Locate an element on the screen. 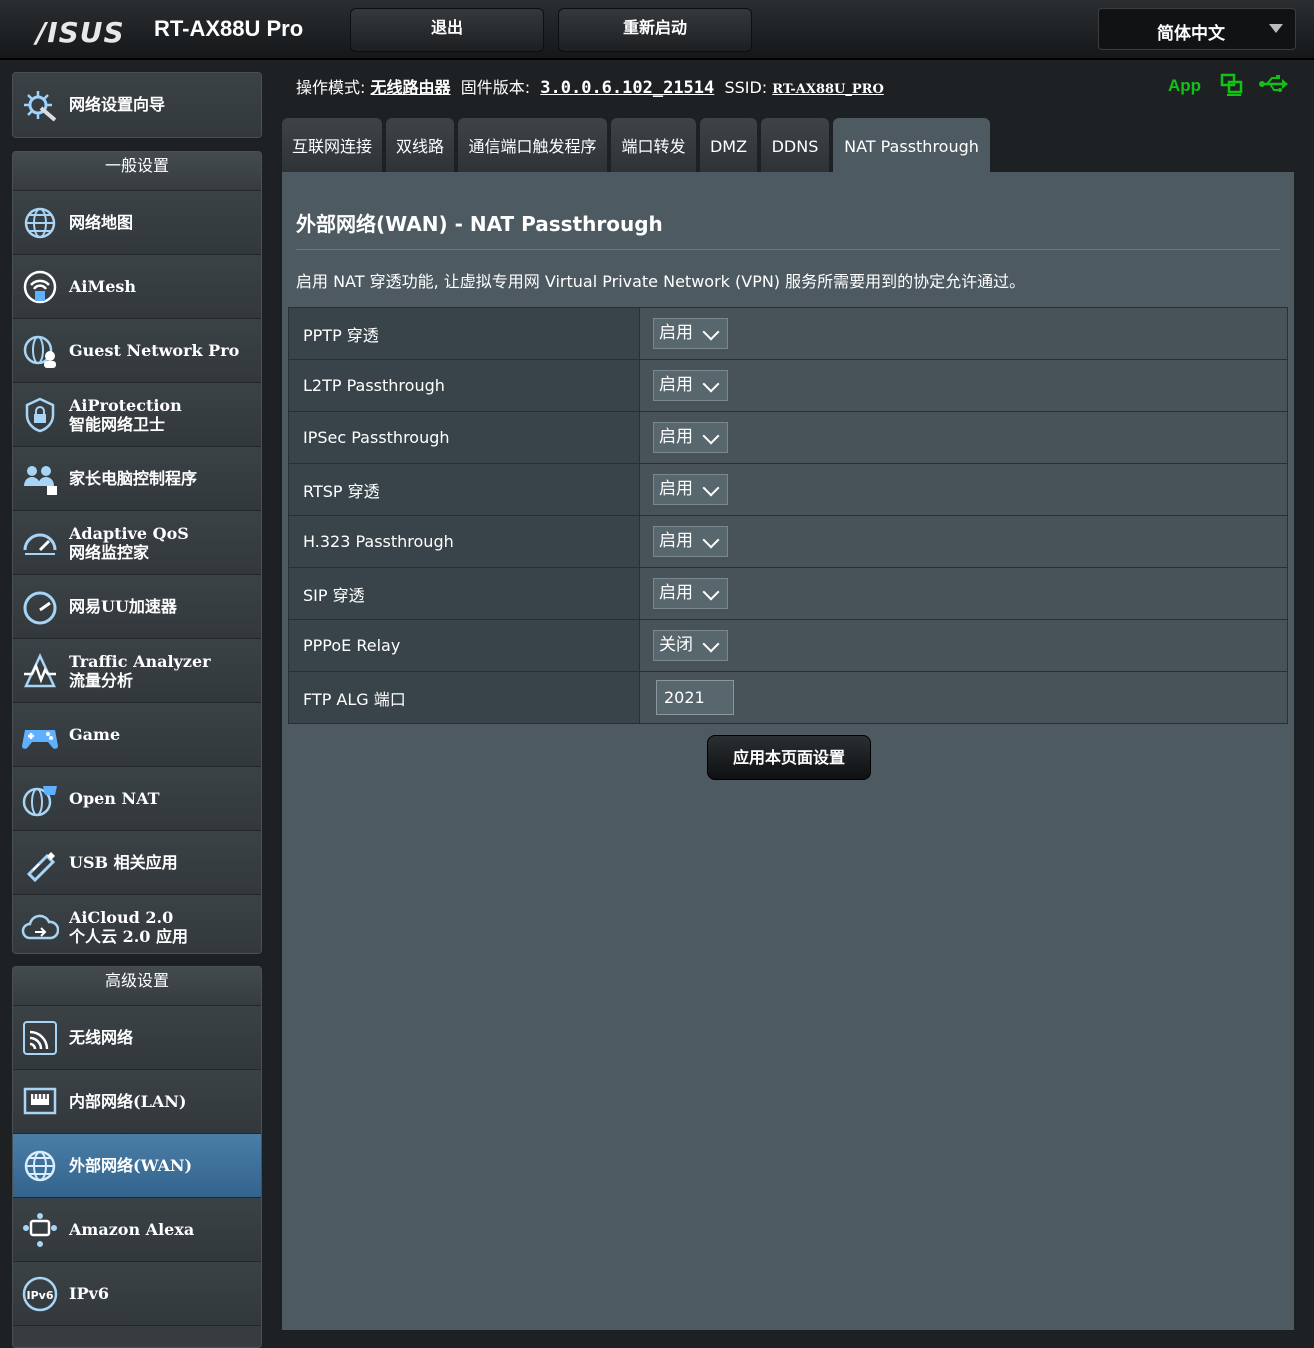 Image resolution: width=1314 pixels, height=1348 pixels. setting-row-ftp-alg: FTP ALG 端口 is located at coordinates (788, 697).